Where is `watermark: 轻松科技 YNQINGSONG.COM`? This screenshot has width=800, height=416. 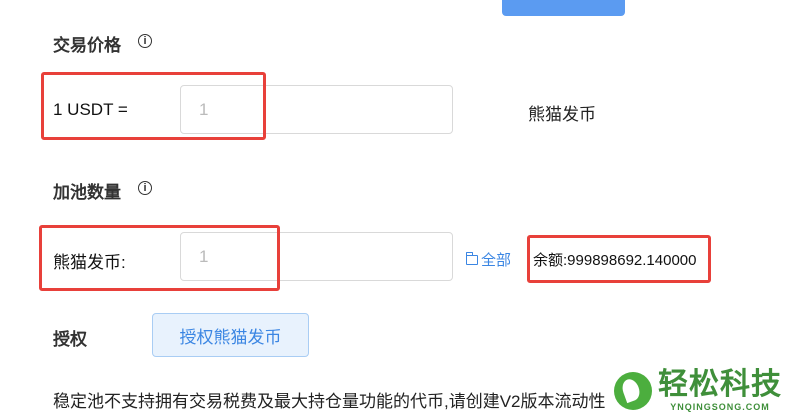
watermark: 轻松科技 YNQINGSONG.COM is located at coordinates (698, 391).